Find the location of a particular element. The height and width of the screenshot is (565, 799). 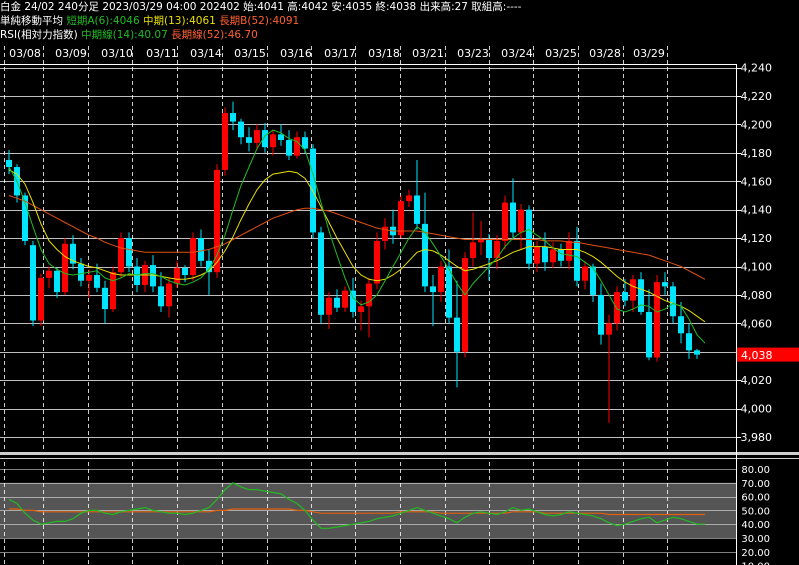

price-tick-label: 4,240 is located at coordinates (757, 68).